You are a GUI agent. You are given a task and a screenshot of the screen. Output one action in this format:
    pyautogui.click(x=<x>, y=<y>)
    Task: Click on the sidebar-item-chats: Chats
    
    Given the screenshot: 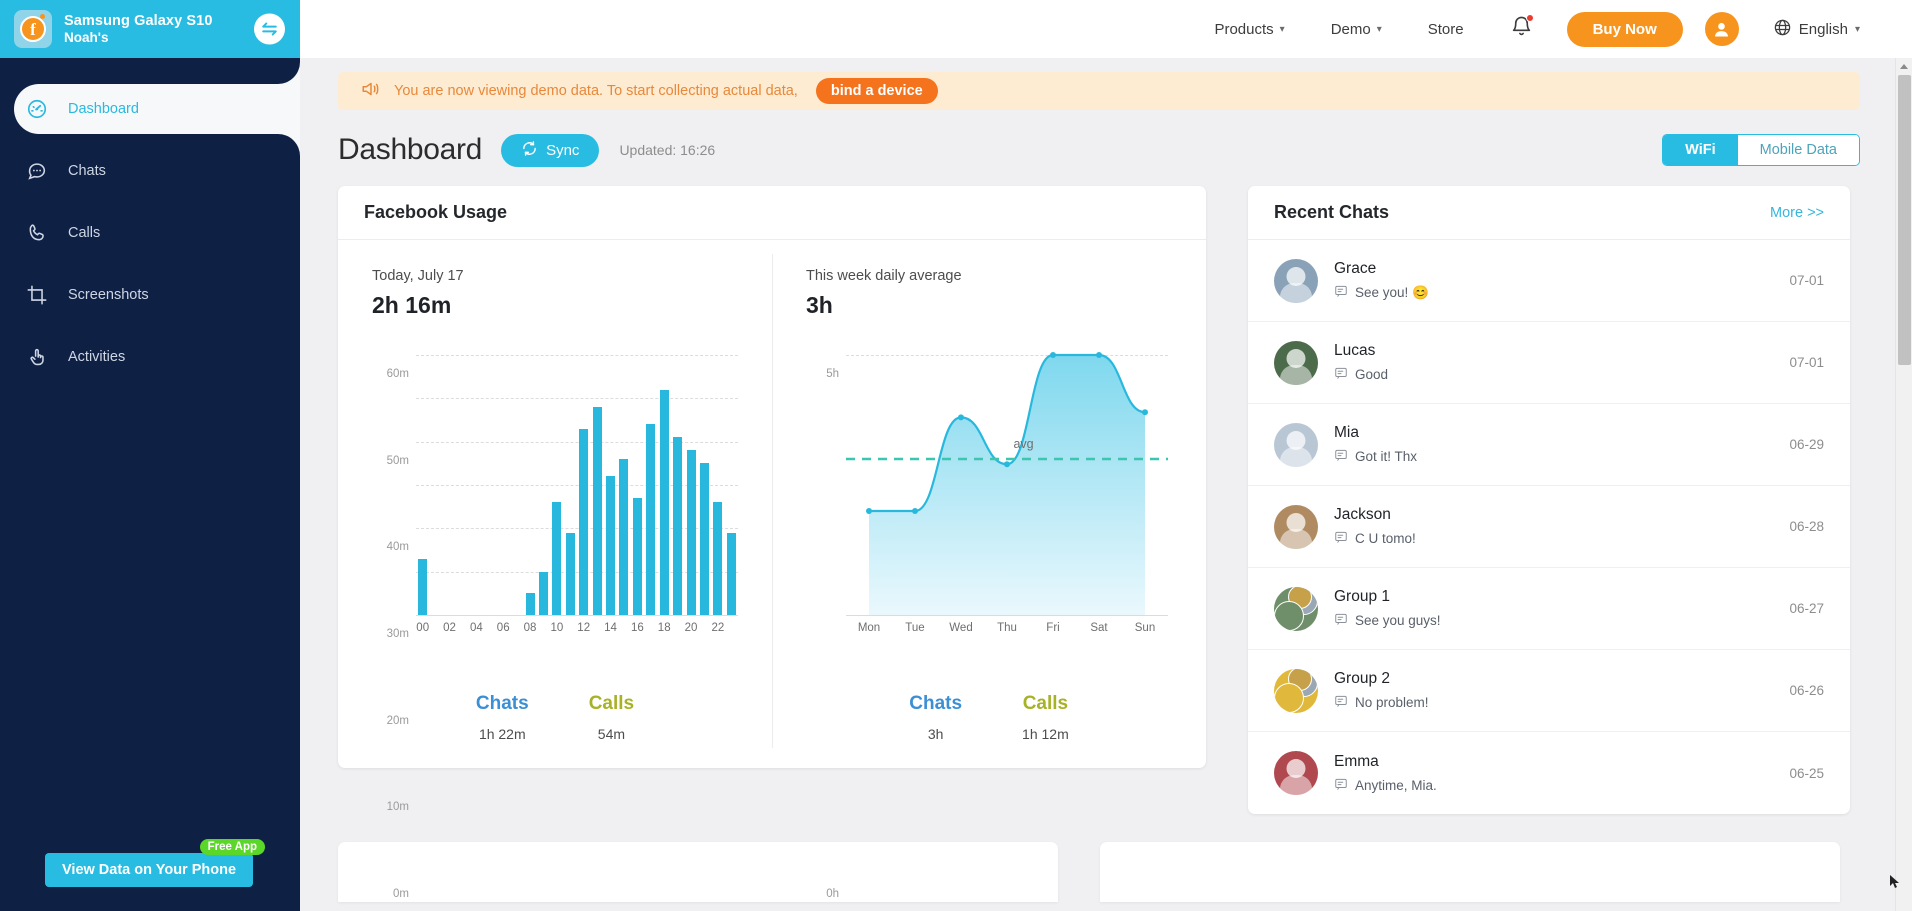 What is the action you would take?
    pyautogui.click(x=150, y=171)
    